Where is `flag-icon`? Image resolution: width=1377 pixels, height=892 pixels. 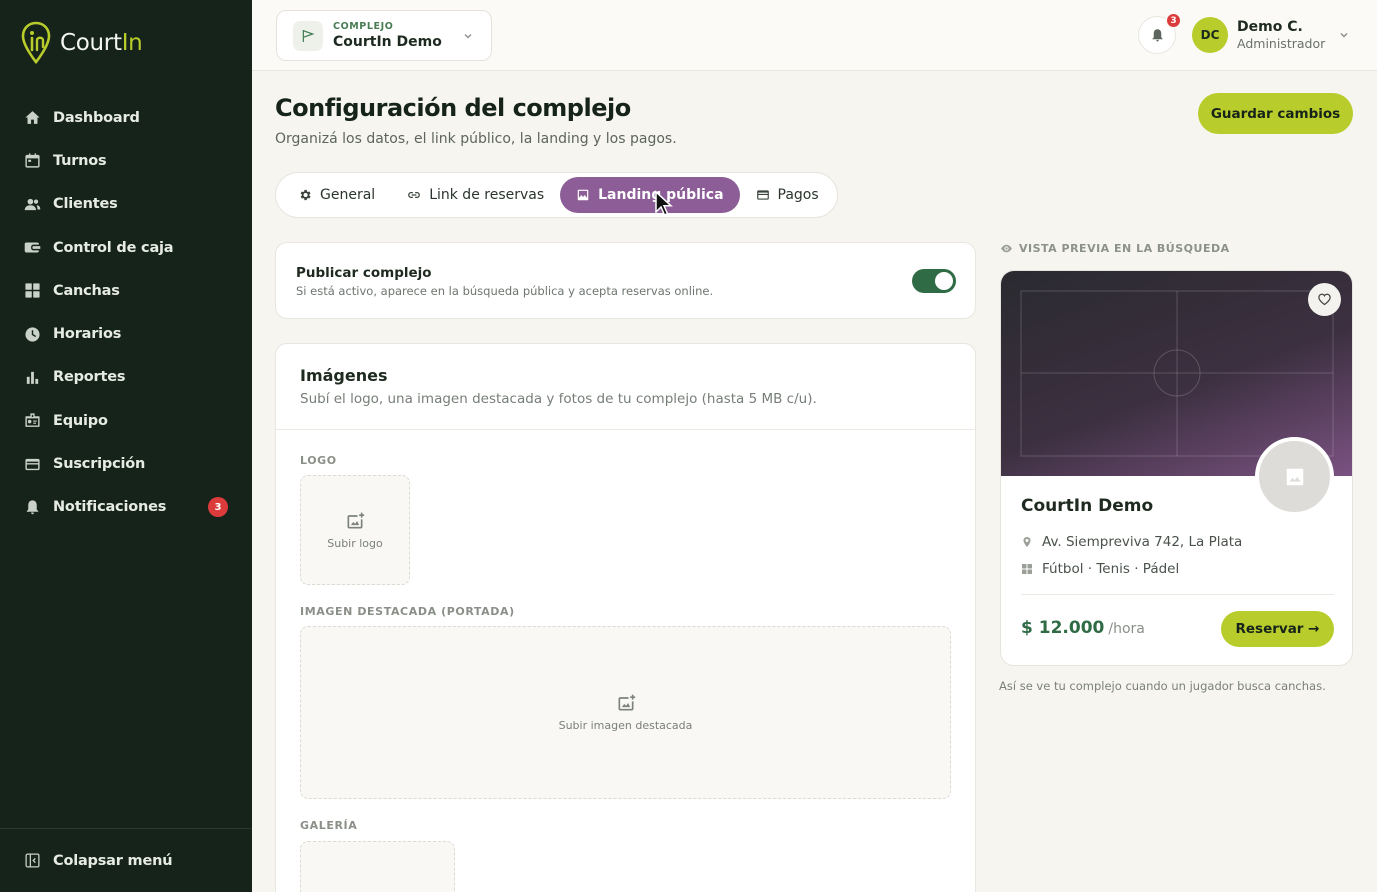 flag-icon is located at coordinates (308, 35).